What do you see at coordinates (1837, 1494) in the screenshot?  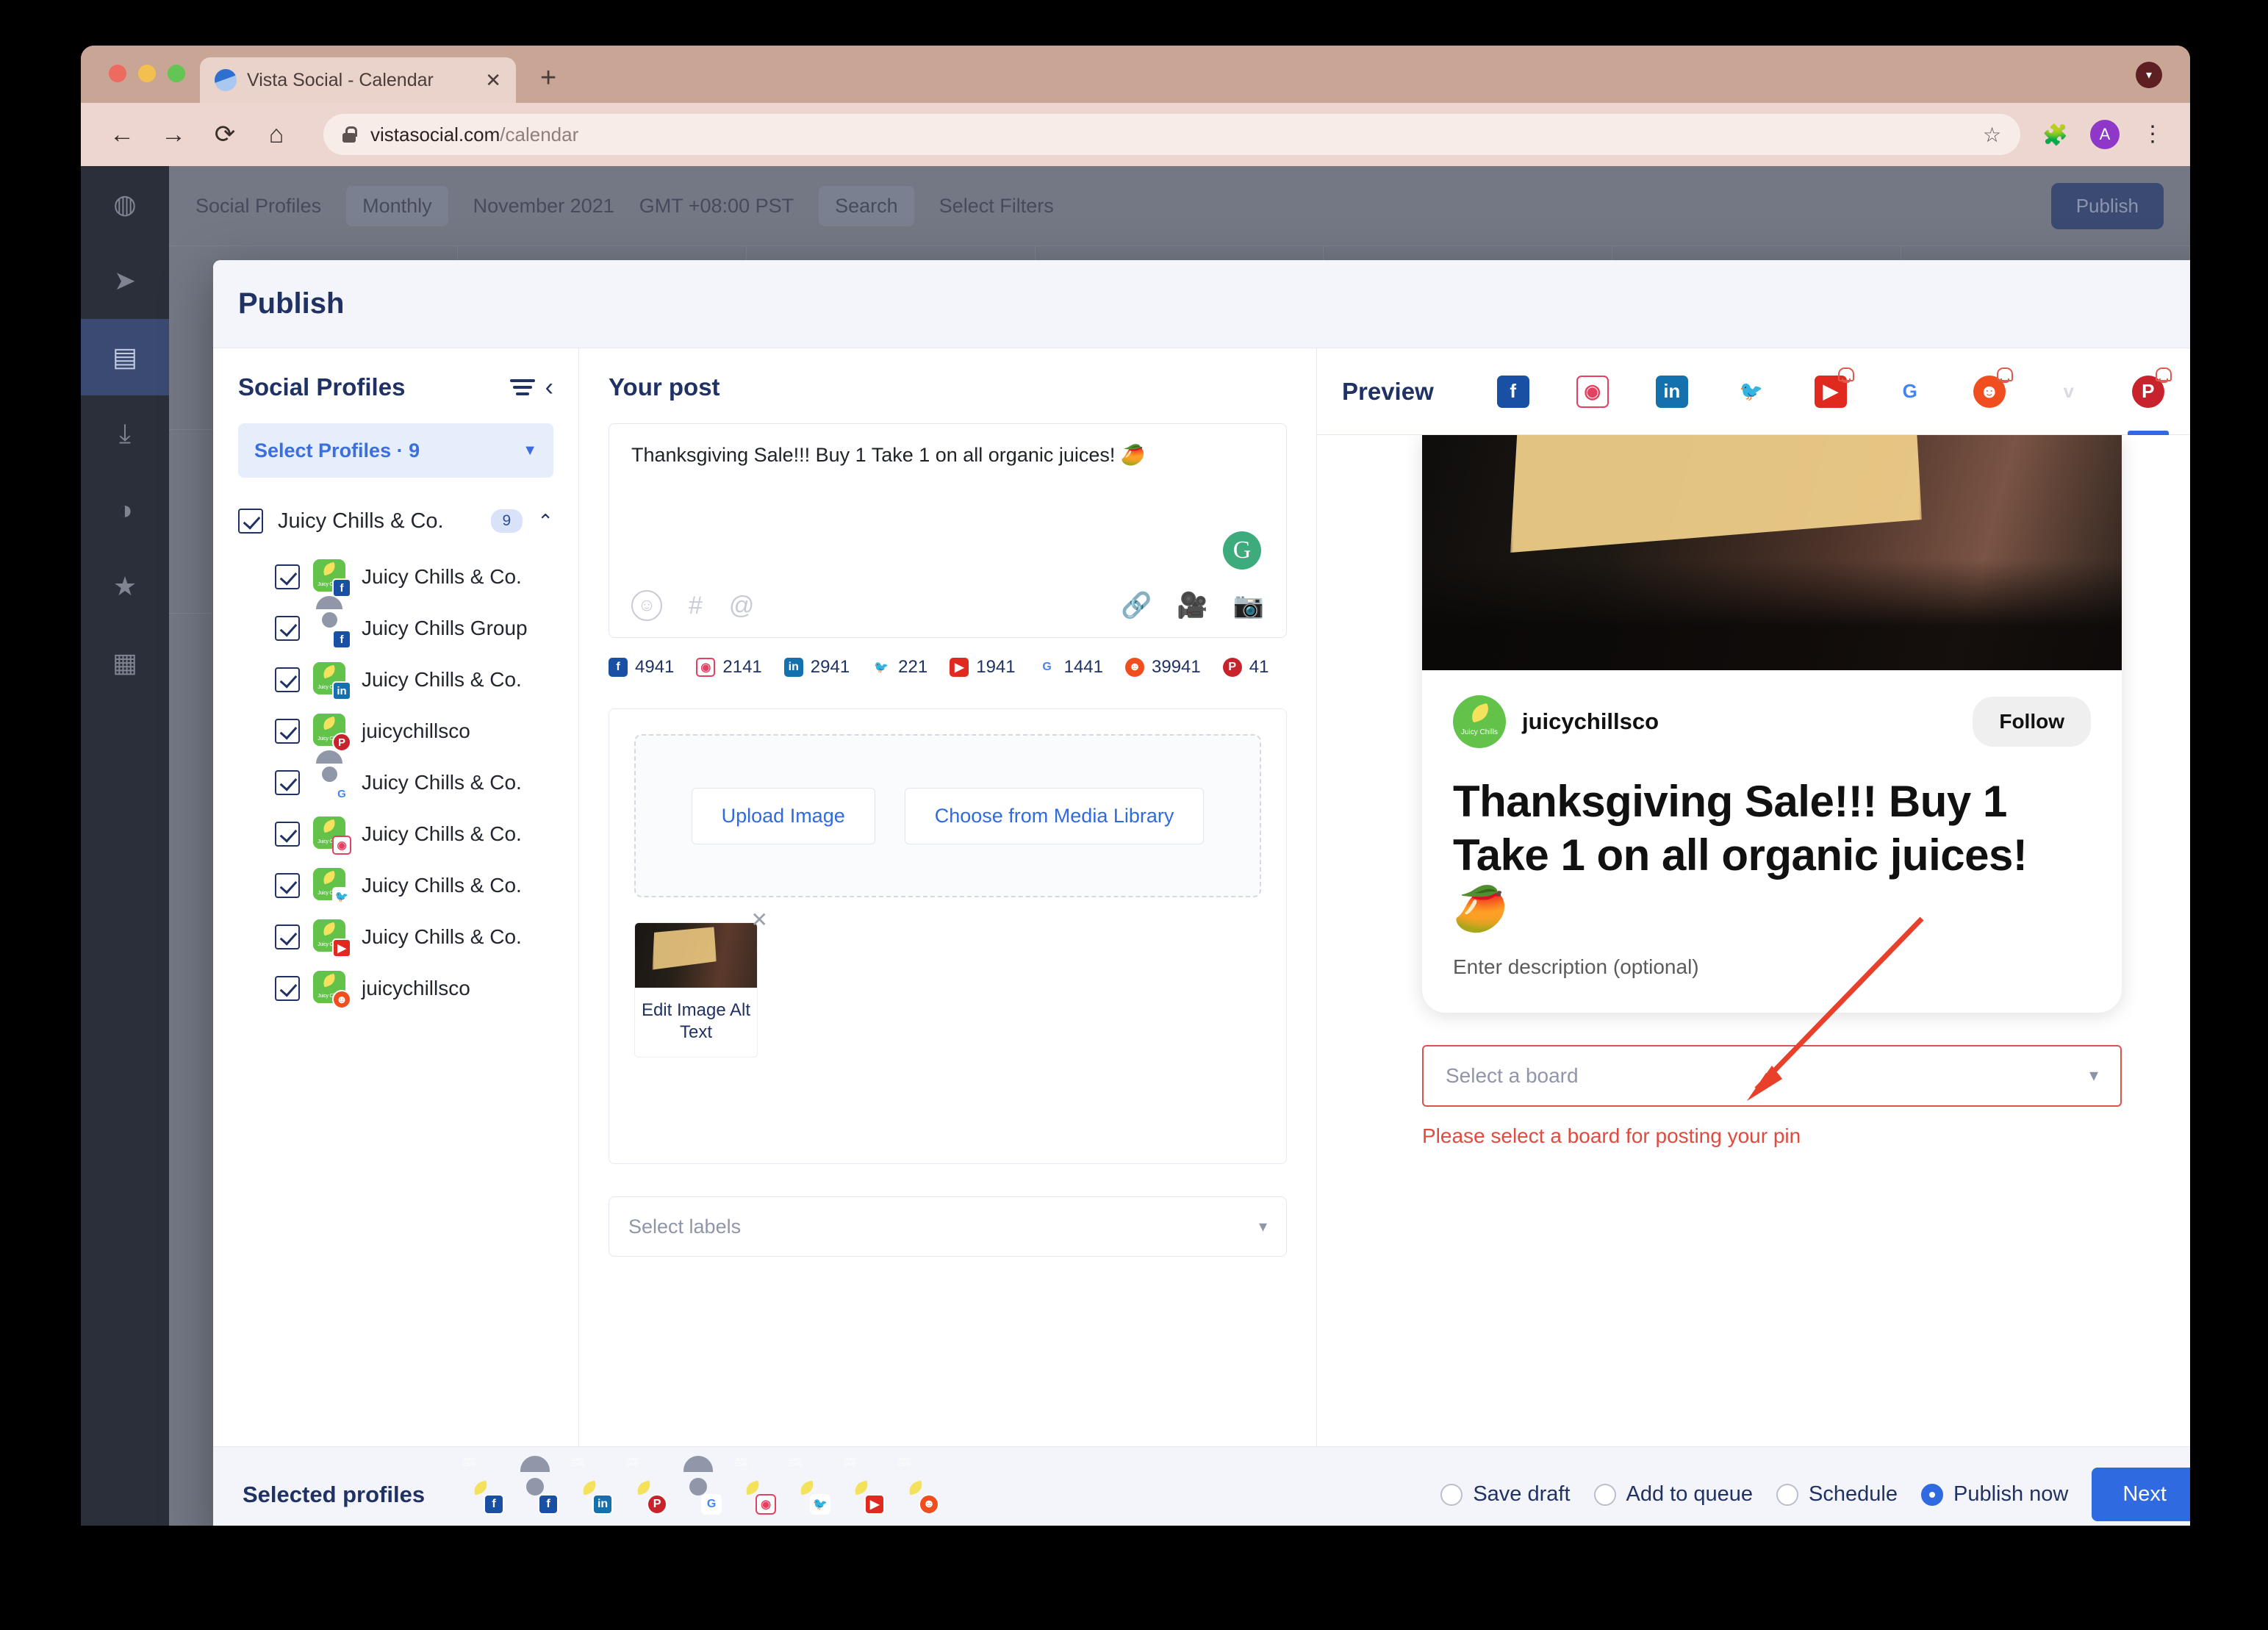 I see `radio-schedule: Schedule` at bounding box center [1837, 1494].